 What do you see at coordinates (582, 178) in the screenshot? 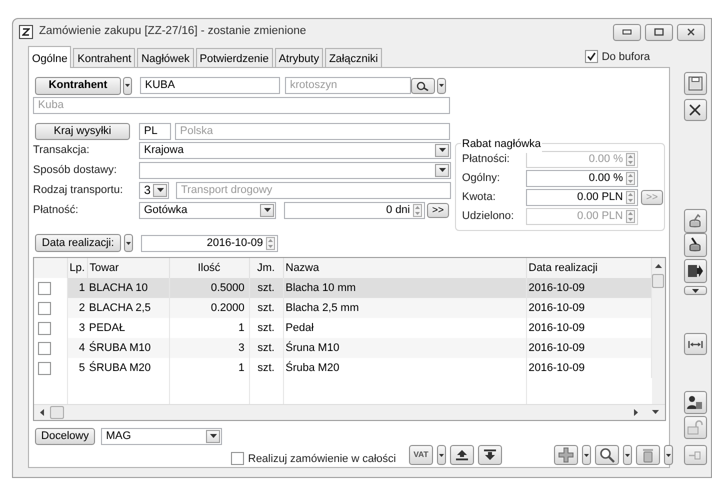
I see `number-field: 0.00 %` at bounding box center [582, 178].